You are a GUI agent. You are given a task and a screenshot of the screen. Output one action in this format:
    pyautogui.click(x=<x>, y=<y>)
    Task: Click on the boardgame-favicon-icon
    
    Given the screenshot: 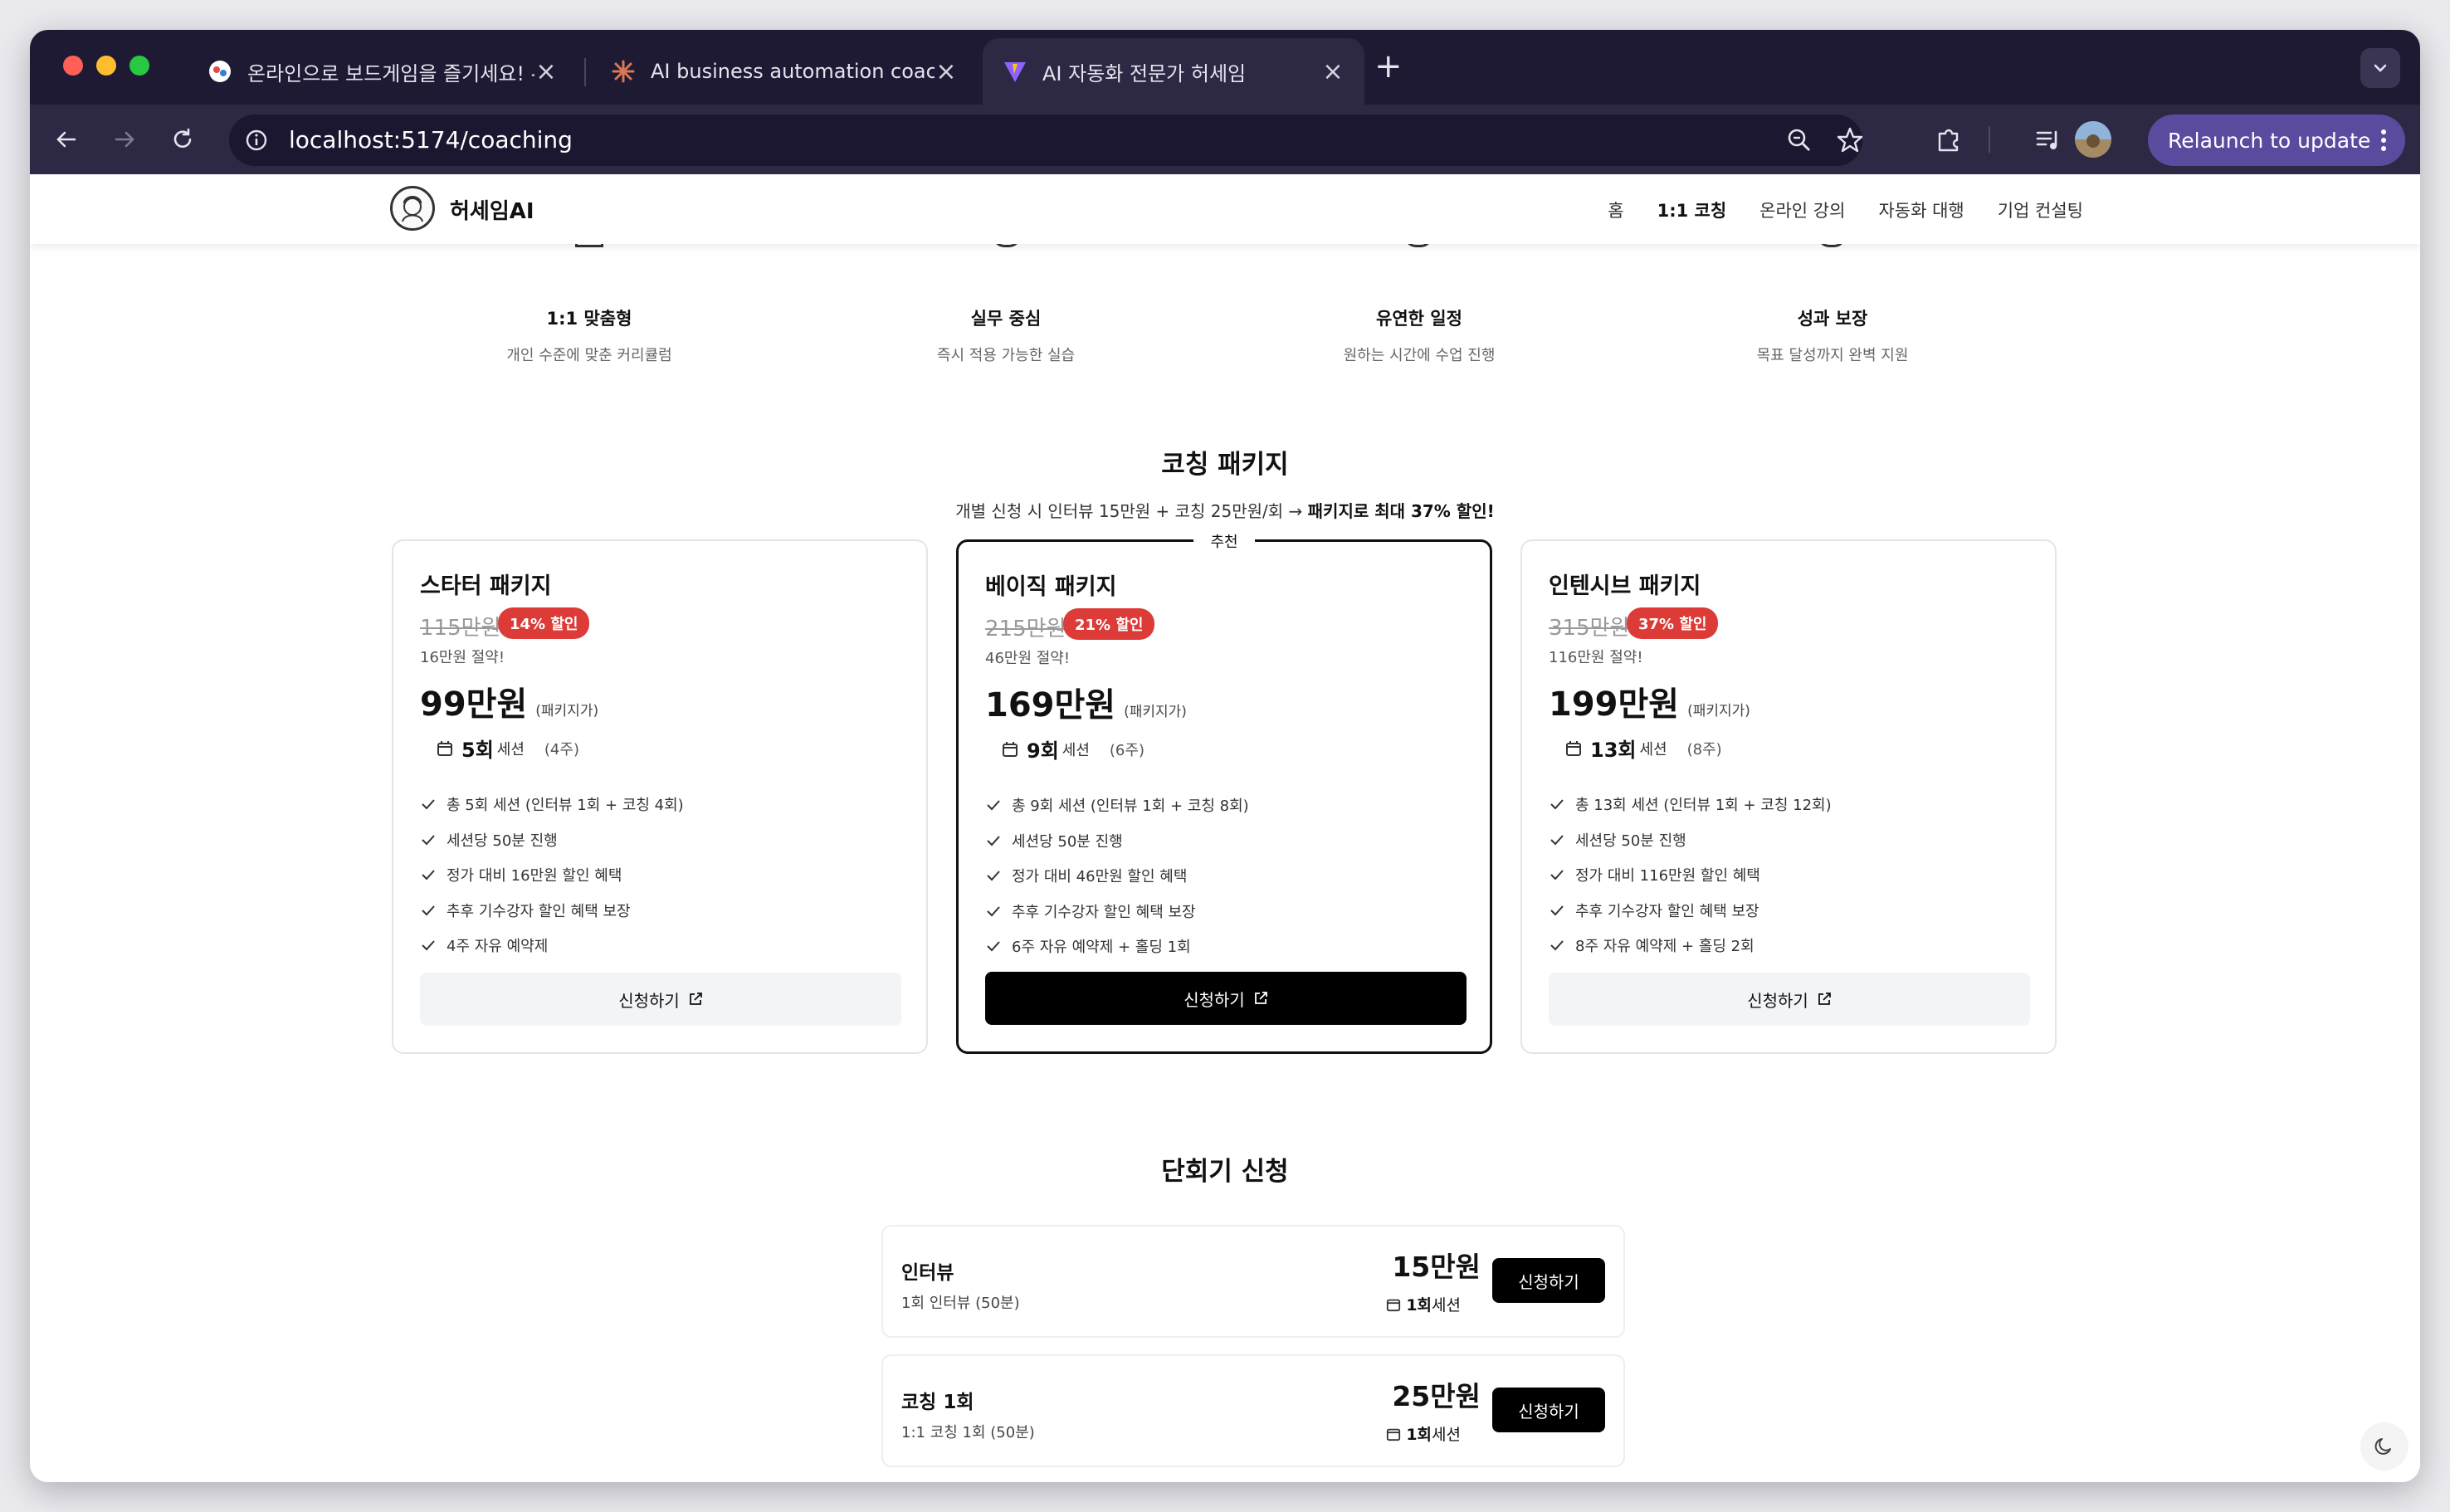 What is the action you would take?
    pyautogui.click(x=220, y=72)
    